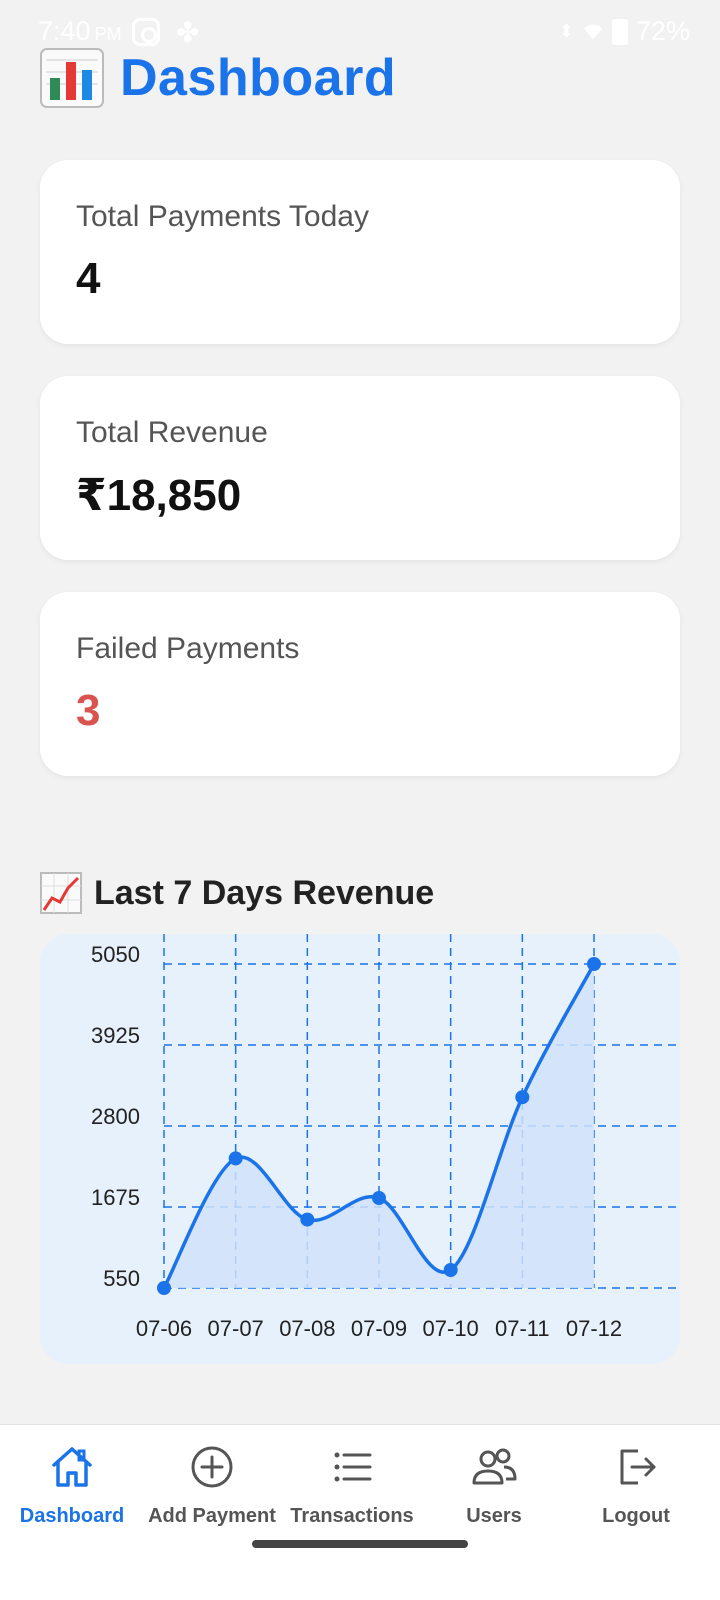  What do you see at coordinates (353, 1467) in the screenshot?
I see `list-icon` at bounding box center [353, 1467].